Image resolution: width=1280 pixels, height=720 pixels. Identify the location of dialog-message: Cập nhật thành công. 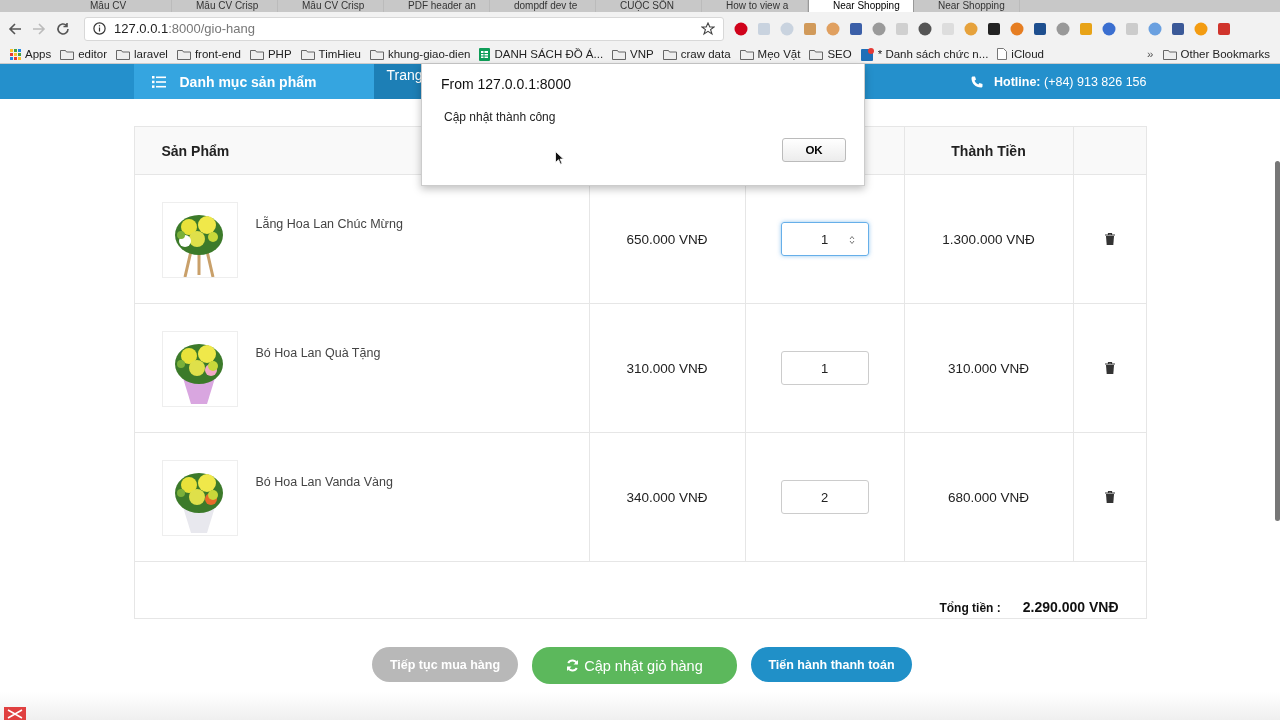
(500, 117).